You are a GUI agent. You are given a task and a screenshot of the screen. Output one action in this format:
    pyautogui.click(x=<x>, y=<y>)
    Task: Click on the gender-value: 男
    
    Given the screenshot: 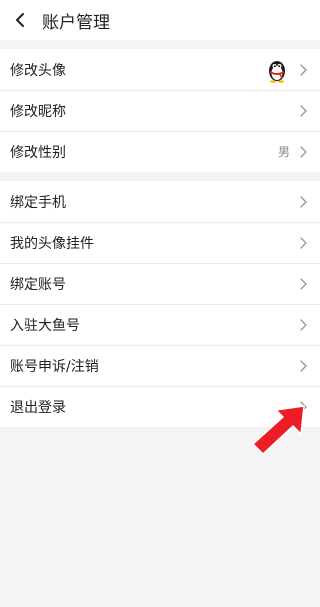 What is the action you would take?
    pyautogui.click(x=283, y=152)
    